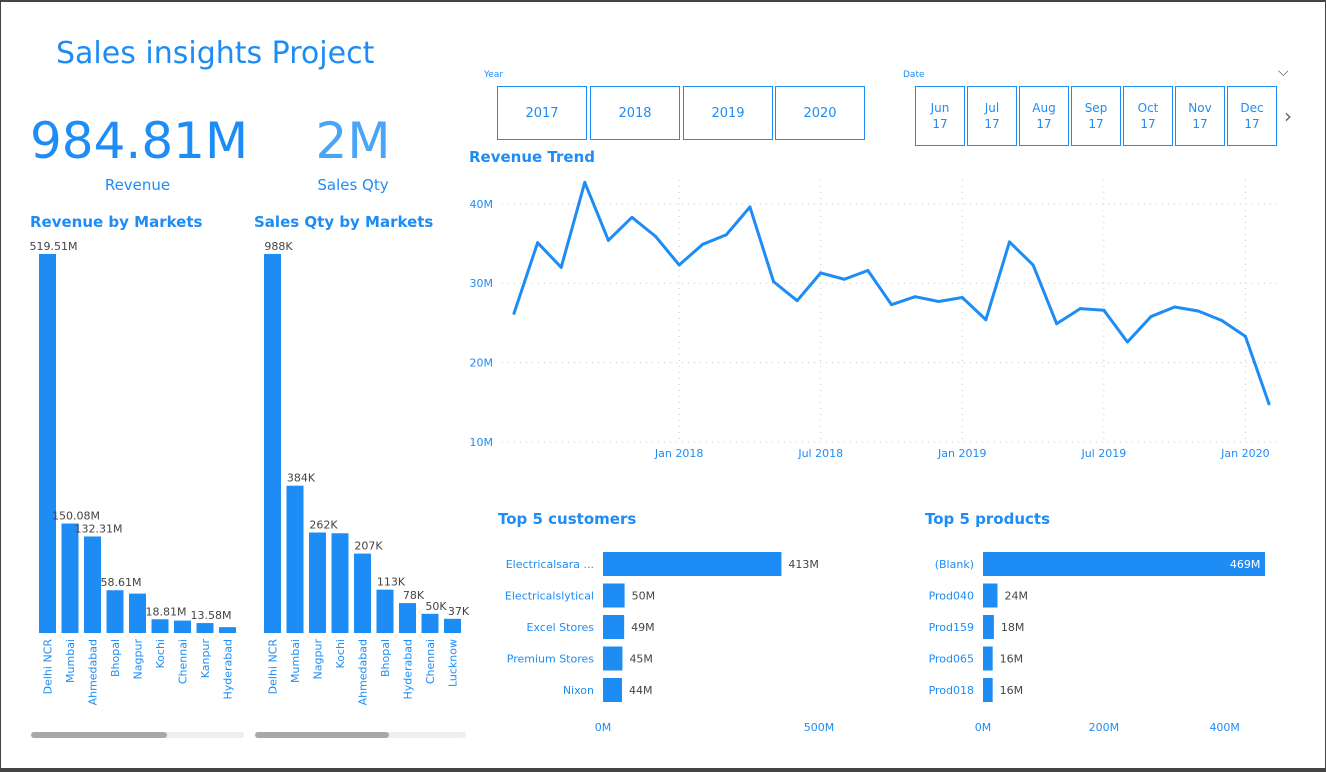 The image size is (1326, 772). What do you see at coordinates (940, 116) in the screenshot?
I see `month-button-jun: Jun 17` at bounding box center [940, 116].